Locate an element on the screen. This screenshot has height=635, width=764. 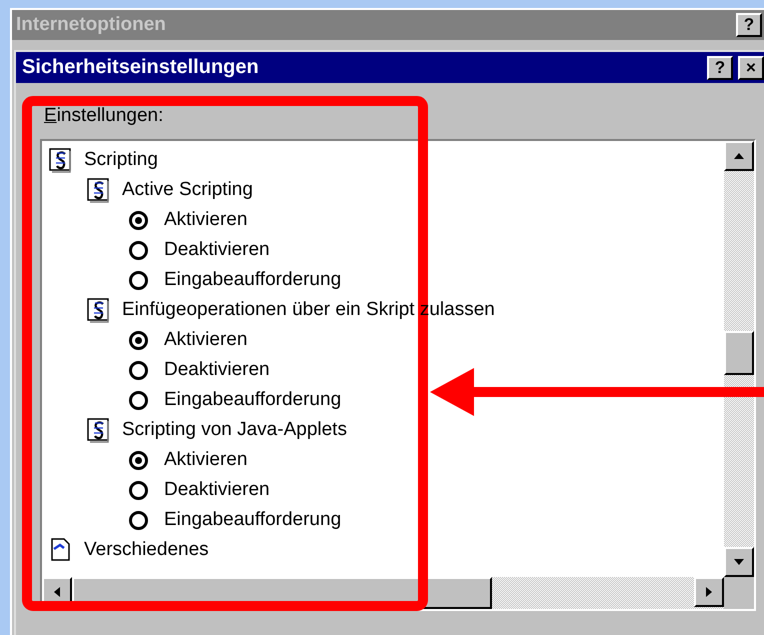
tree-item: Verschiedenes is located at coordinates (146, 550).